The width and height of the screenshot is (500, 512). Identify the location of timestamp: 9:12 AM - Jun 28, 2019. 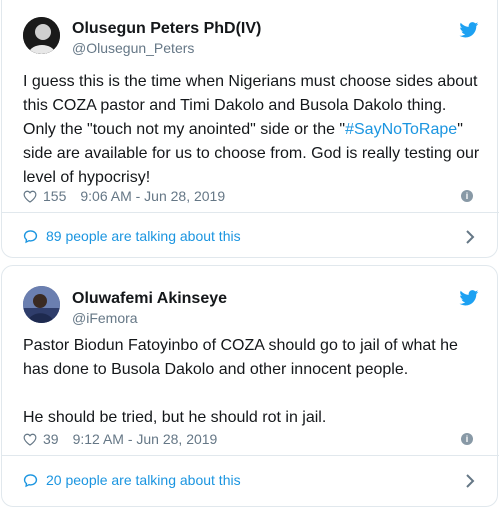
(145, 439).